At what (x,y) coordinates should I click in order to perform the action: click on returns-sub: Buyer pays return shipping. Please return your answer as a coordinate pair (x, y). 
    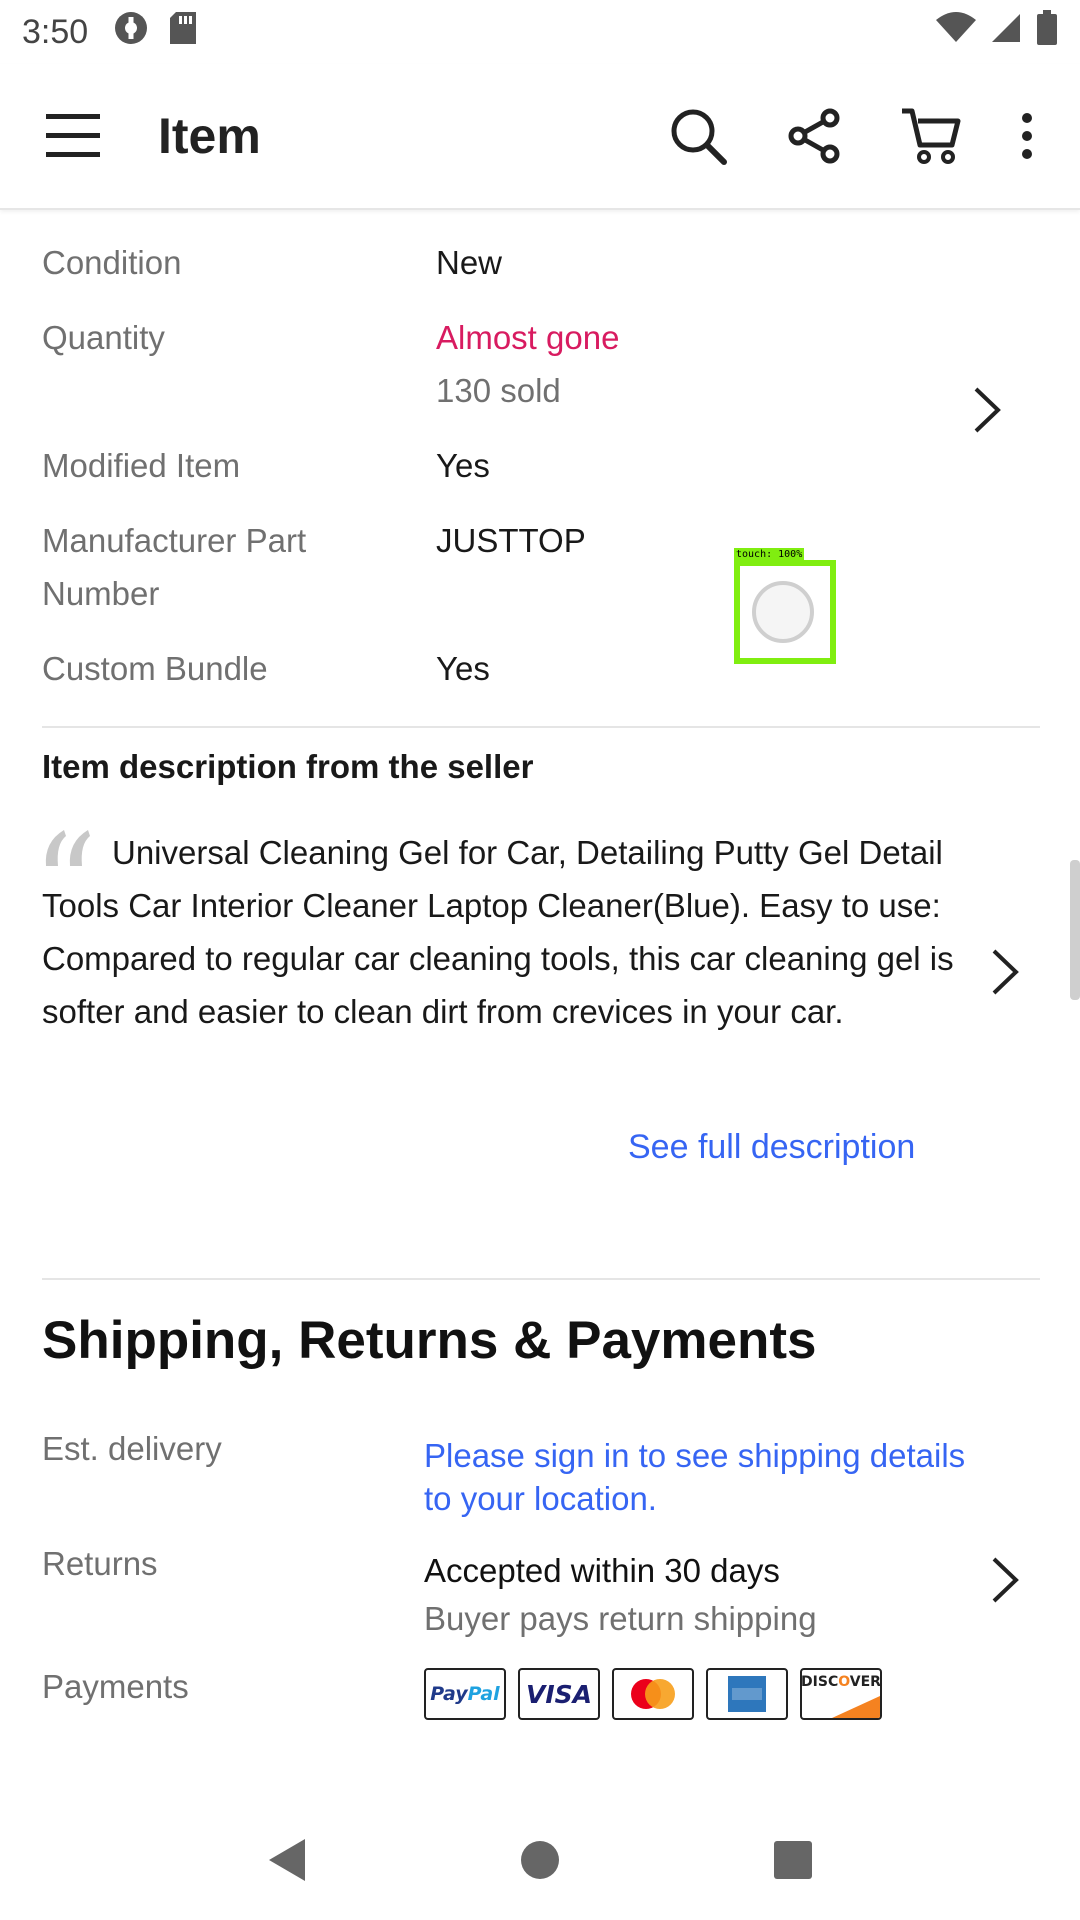
    Looking at the image, I should click on (620, 1618).